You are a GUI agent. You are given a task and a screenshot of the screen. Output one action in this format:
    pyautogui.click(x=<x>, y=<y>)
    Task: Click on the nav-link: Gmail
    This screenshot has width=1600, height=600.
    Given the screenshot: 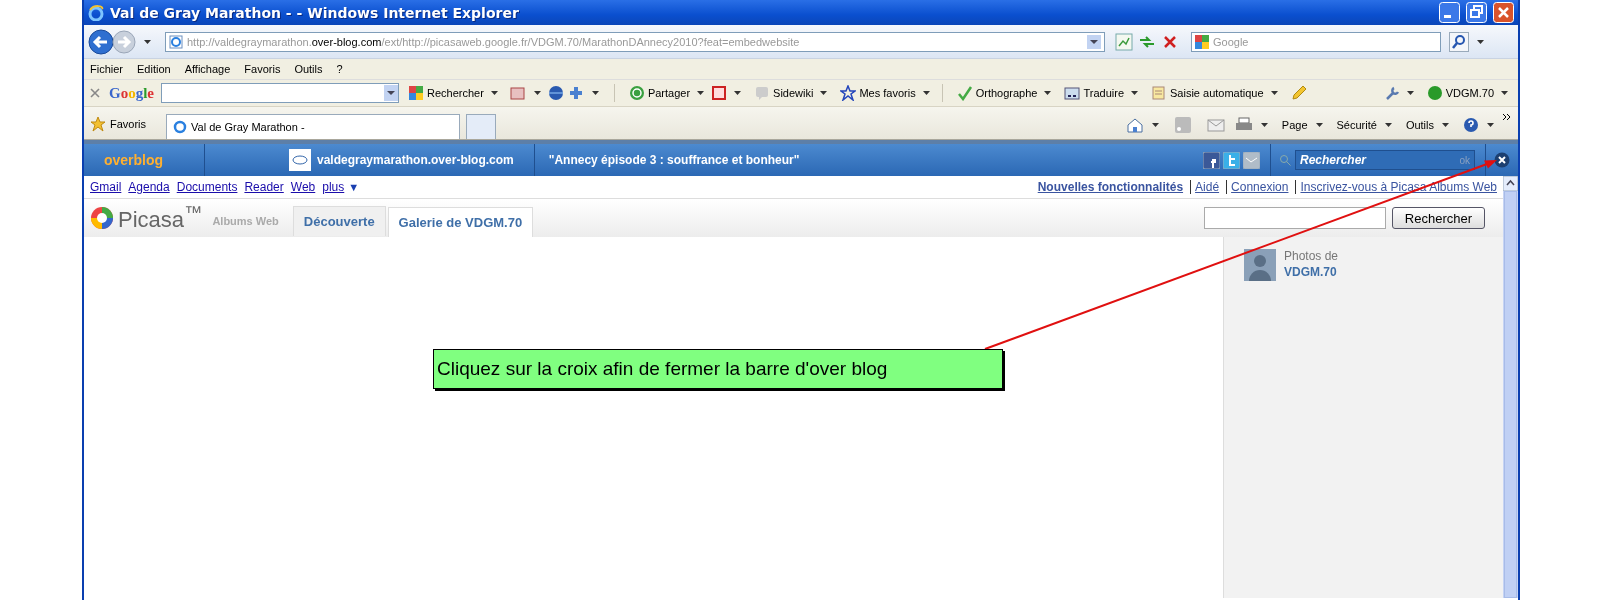 What is the action you would take?
    pyautogui.click(x=106, y=187)
    